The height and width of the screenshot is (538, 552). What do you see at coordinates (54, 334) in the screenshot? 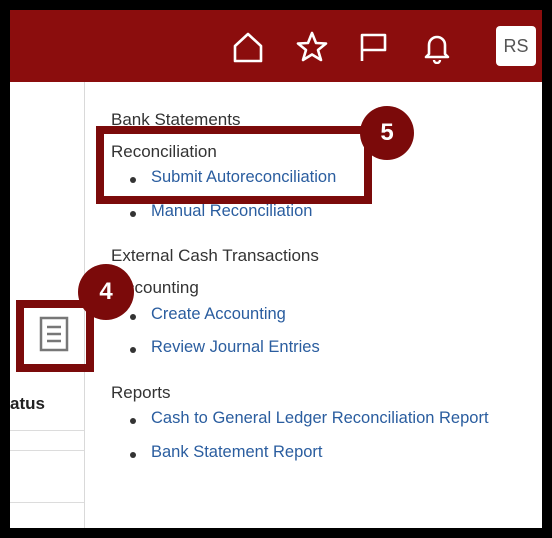
I see `document-icon` at bounding box center [54, 334].